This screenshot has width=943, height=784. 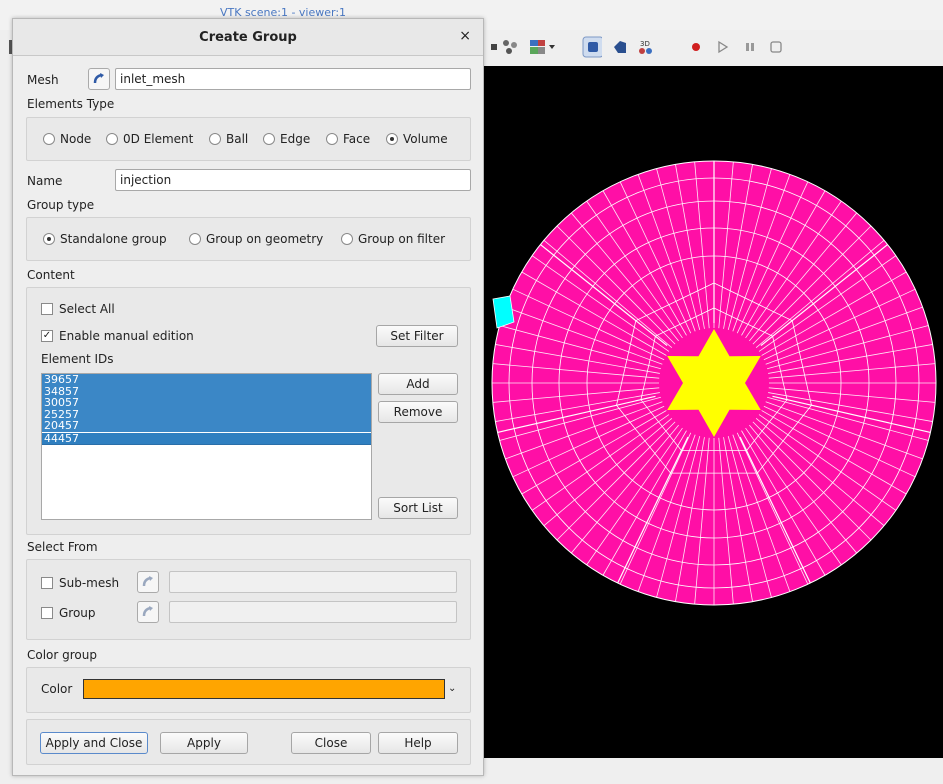 I want to click on stop-icon, so click(x=776, y=47).